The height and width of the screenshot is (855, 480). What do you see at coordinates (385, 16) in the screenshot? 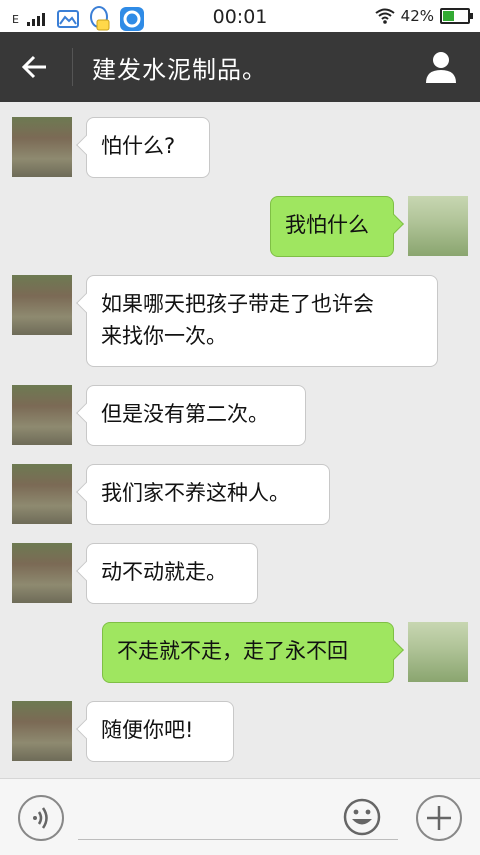
I see `wifi-icon` at bounding box center [385, 16].